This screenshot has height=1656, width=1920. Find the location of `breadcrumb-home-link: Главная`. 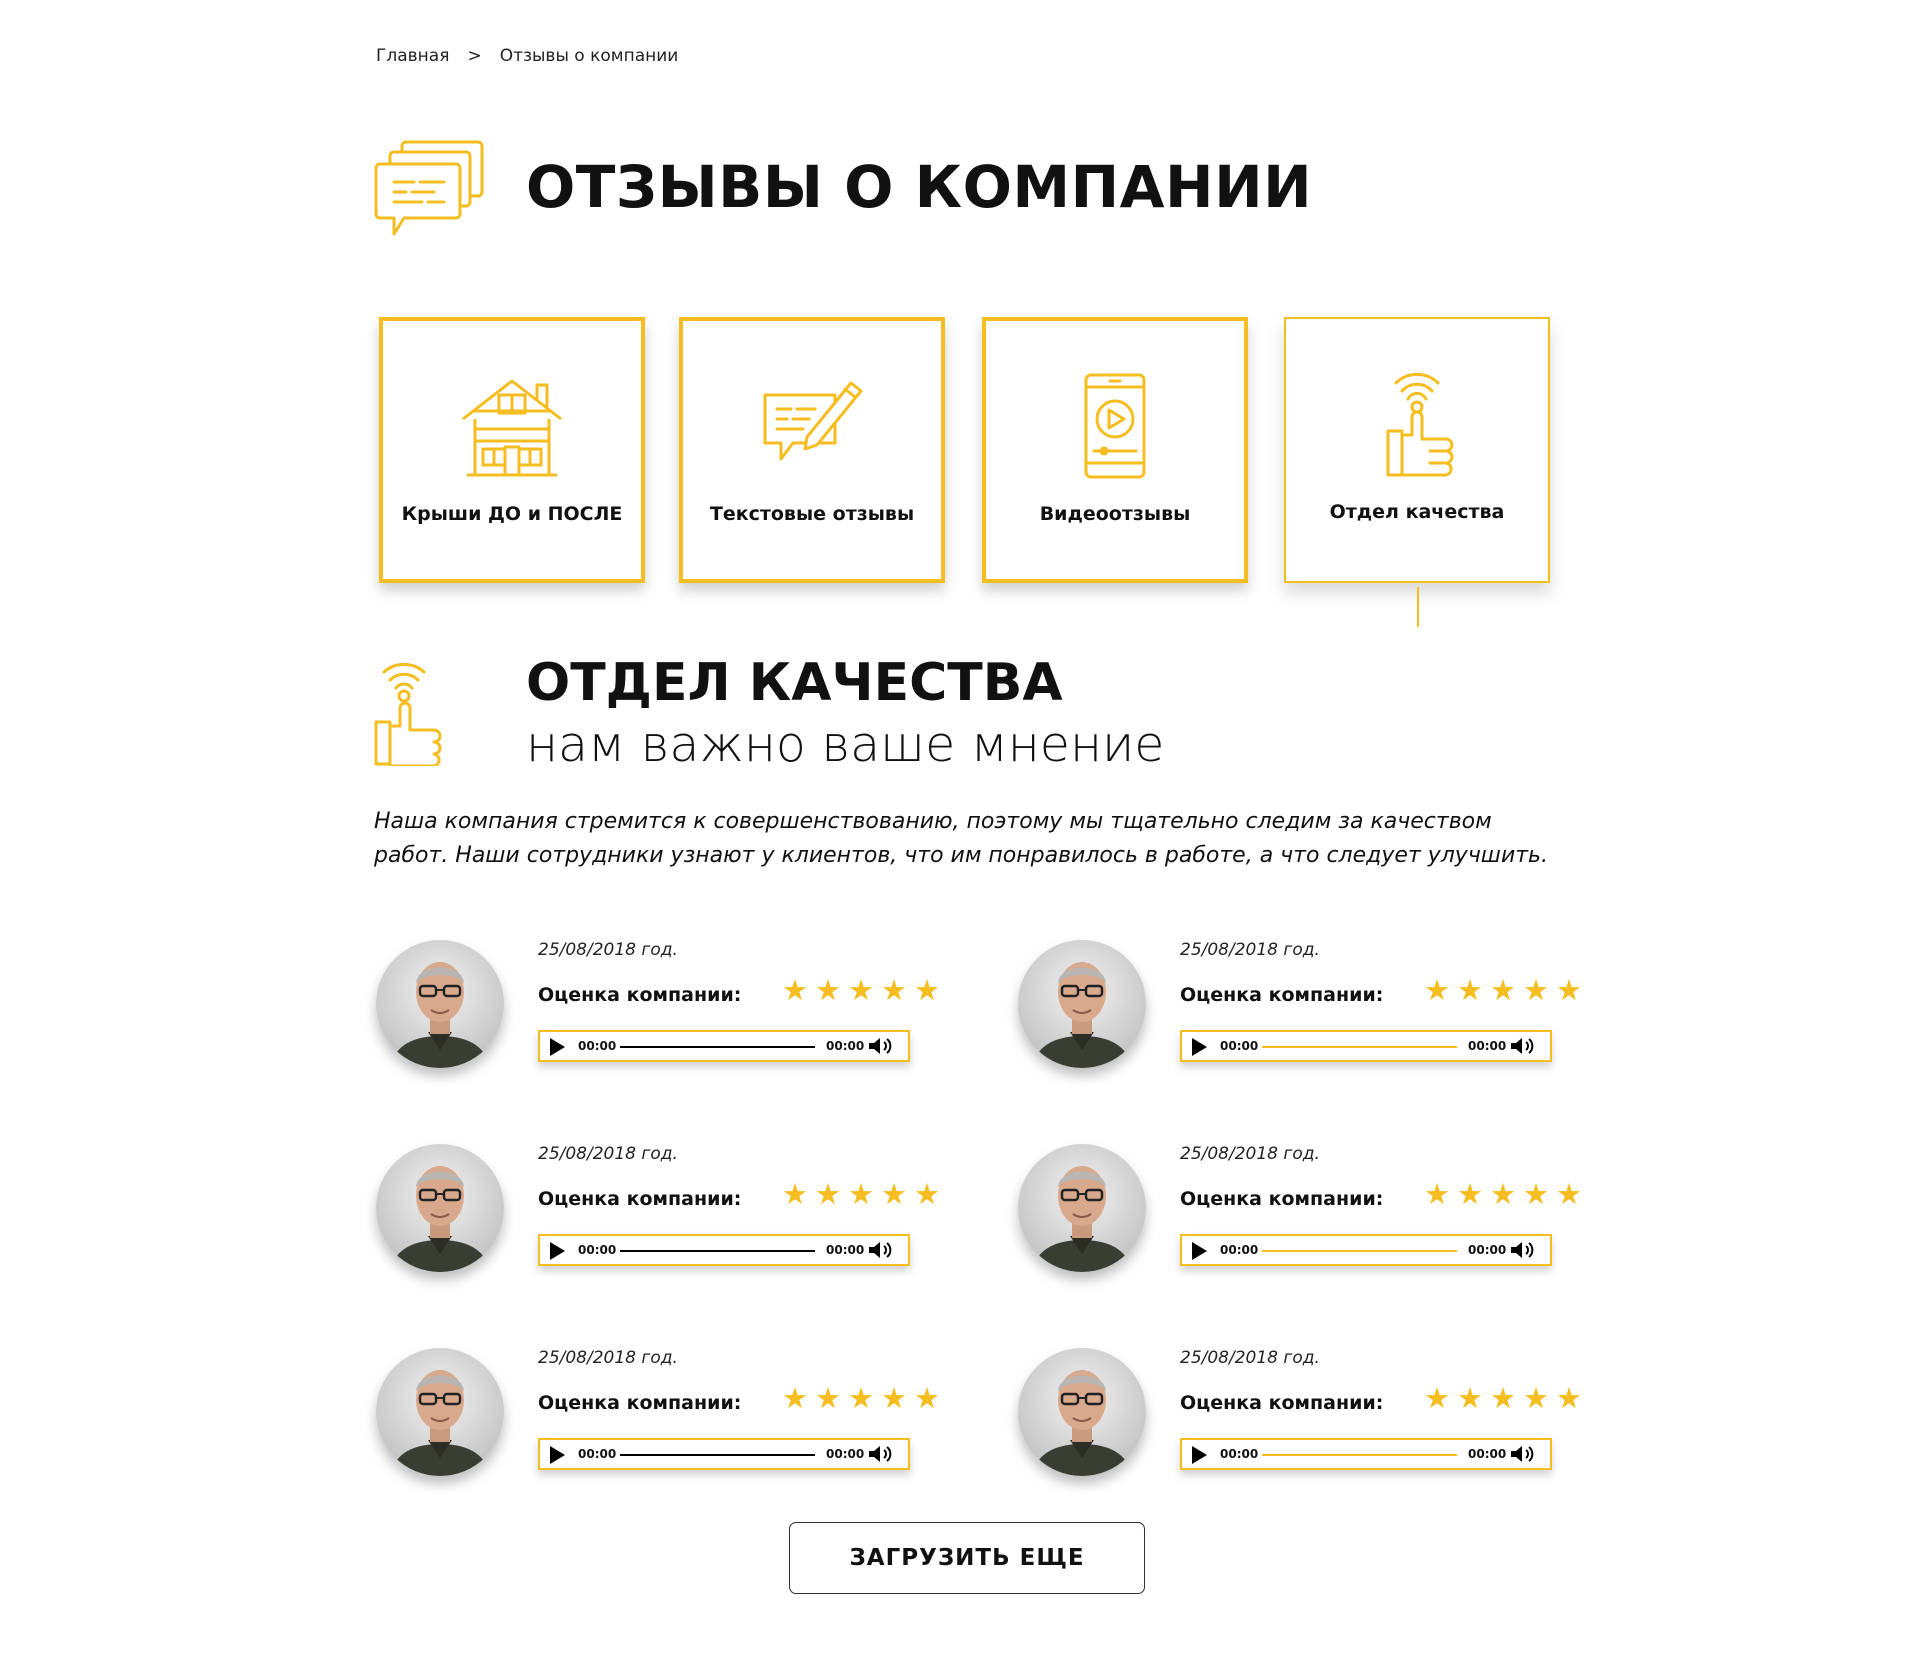

breadcrumb-home-link: Главная is located at coordinates (412, 56).